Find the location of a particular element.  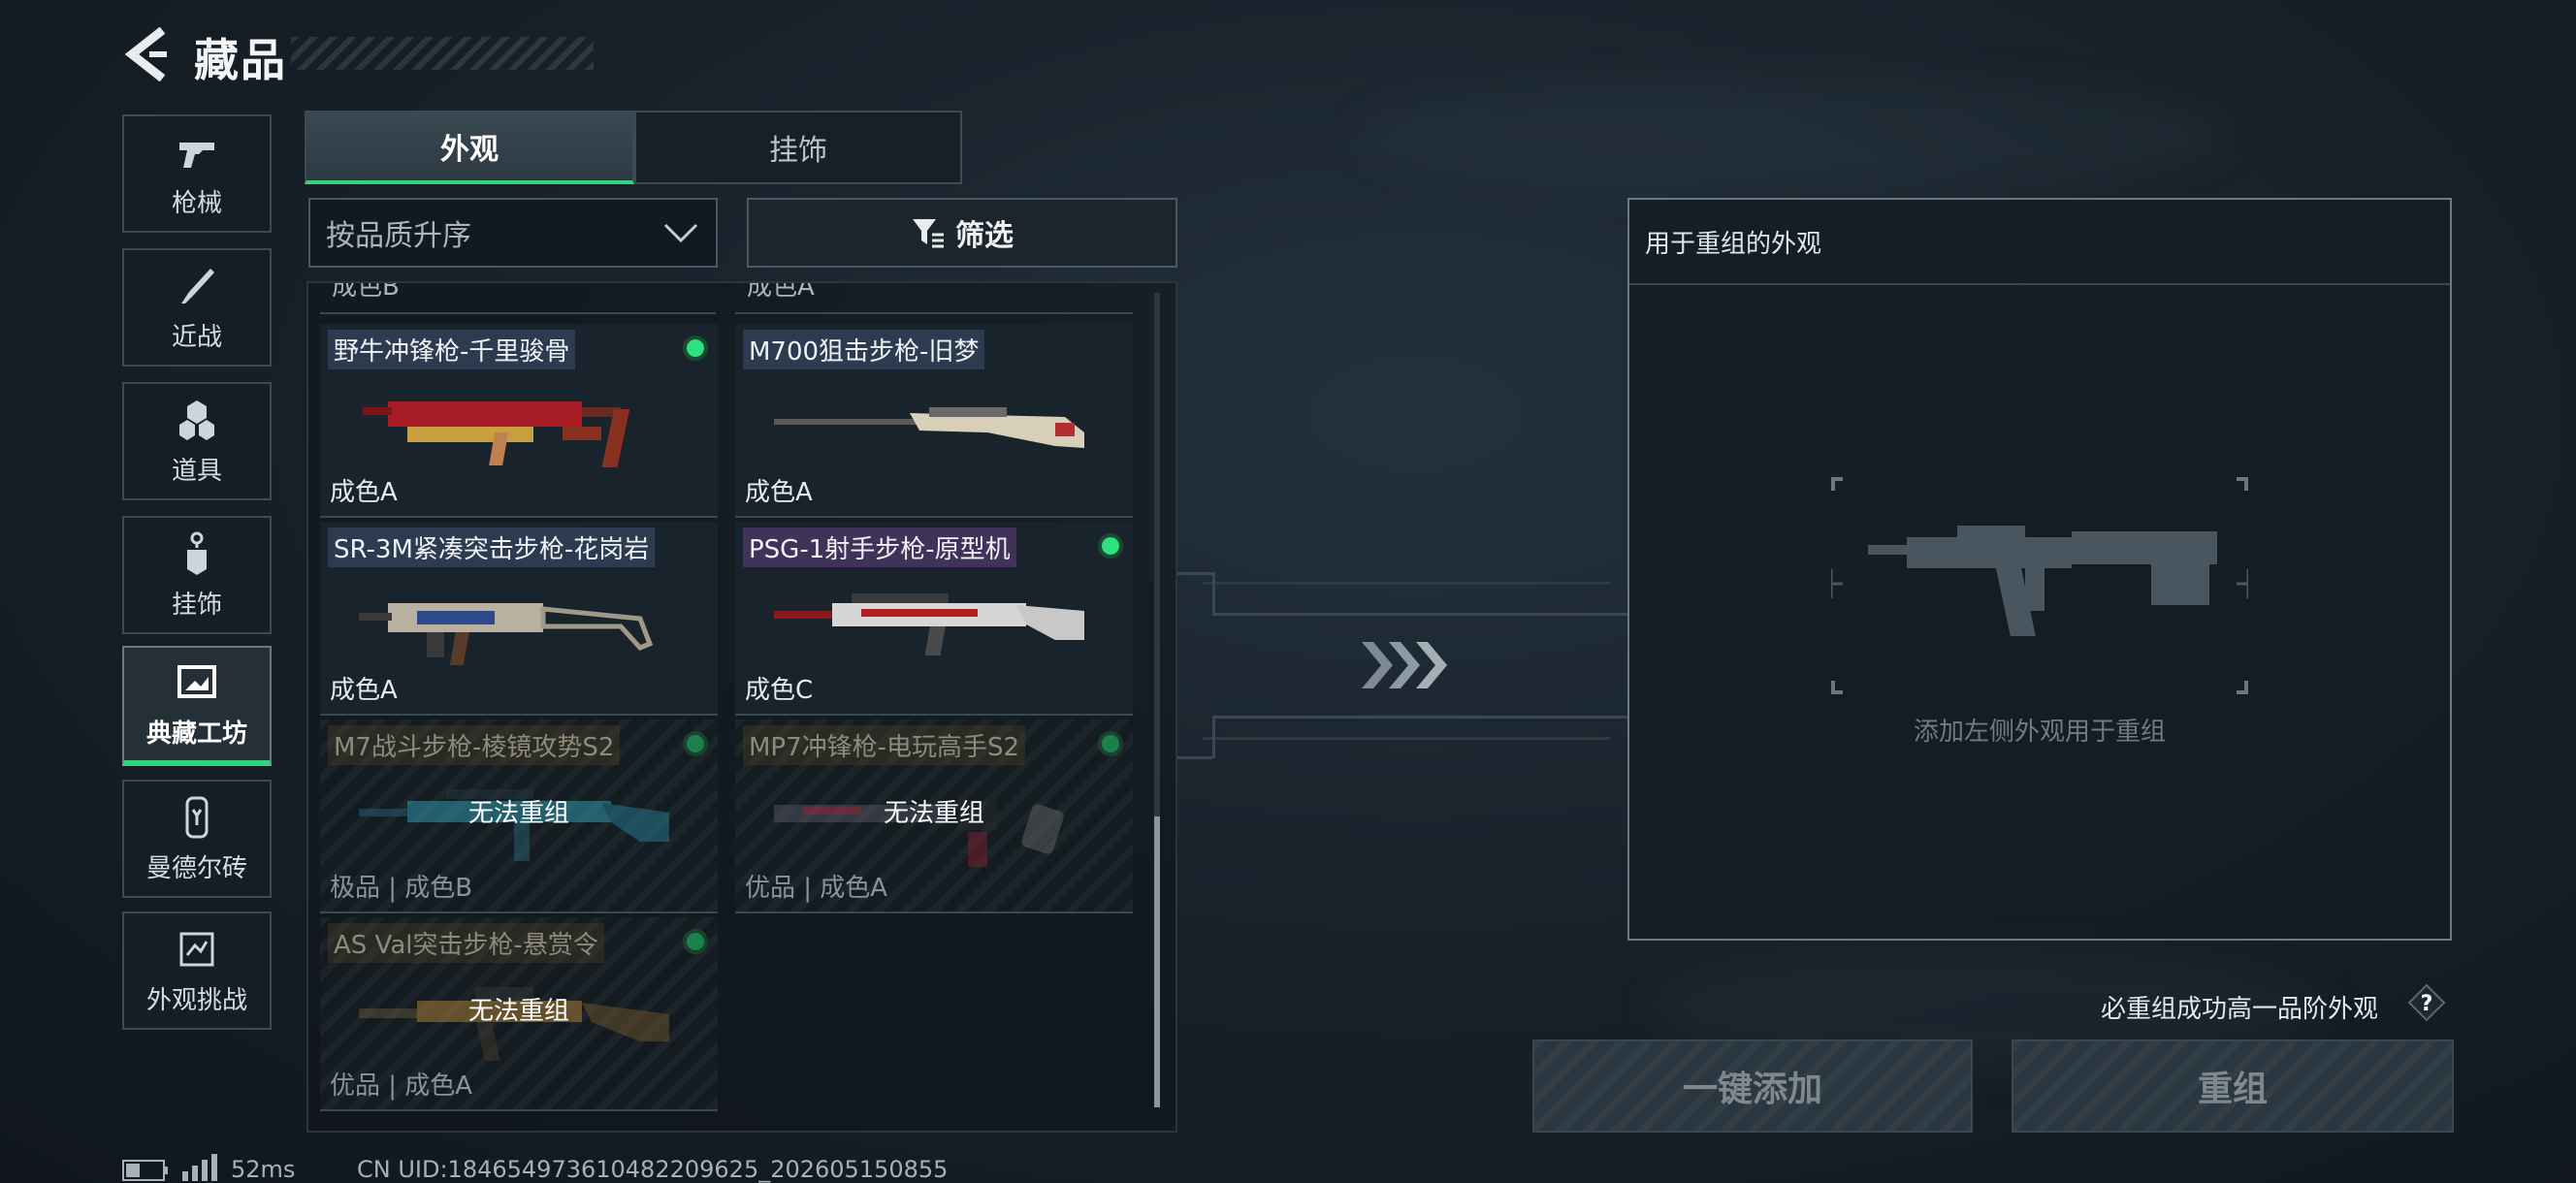

battery-icon is located at coordinates (145, 1170).